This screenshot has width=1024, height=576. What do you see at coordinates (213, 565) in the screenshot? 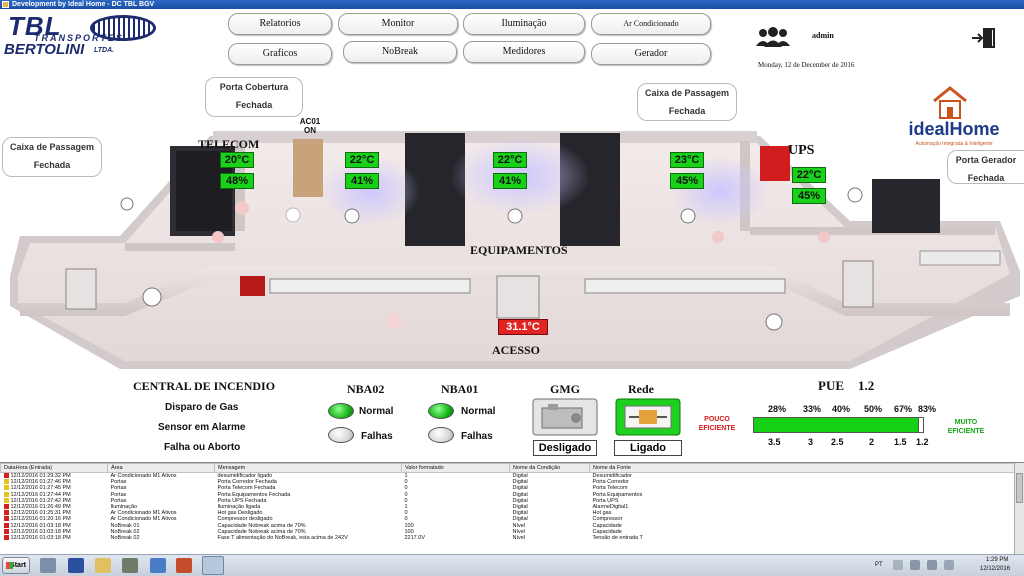
I see `taskbar-active-app-icon` at bounding box center [213, 565].